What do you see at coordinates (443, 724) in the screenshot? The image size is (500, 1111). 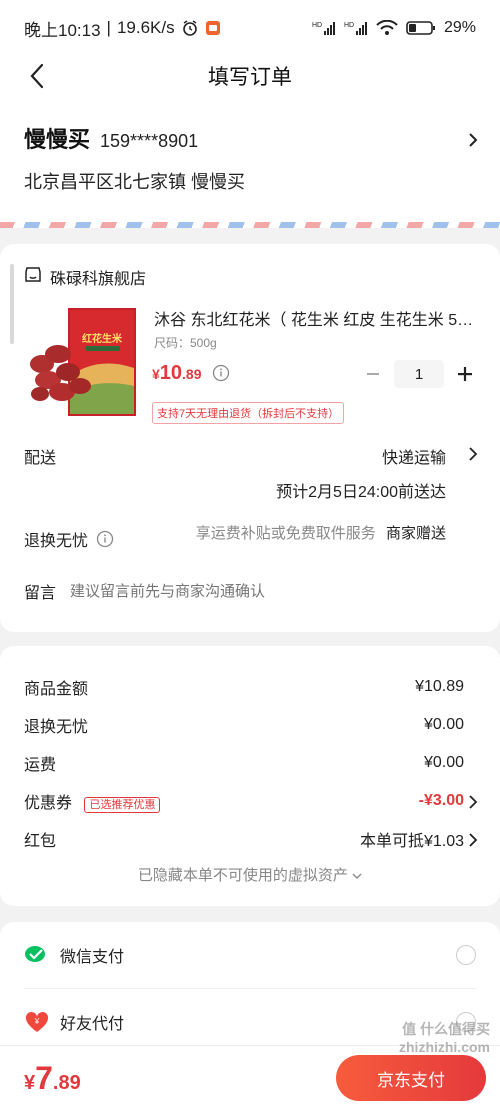 I see `return-amount-value: ¥0.00` at bounding box center [443, 724].